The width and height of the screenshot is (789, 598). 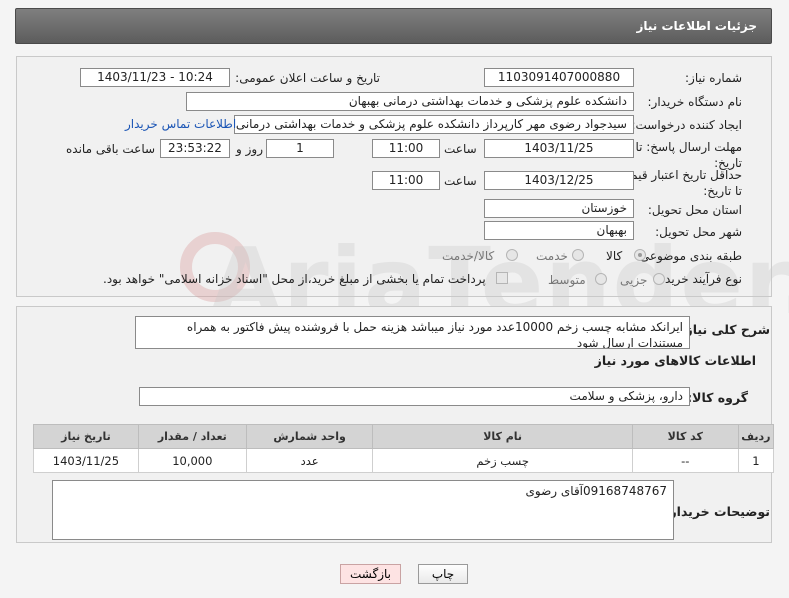 What do you see at coordinates (393, 26) in the screenshot?
I see `page-header: جزئیات اطلاعات نیاز` at bounding box center [393, 26].